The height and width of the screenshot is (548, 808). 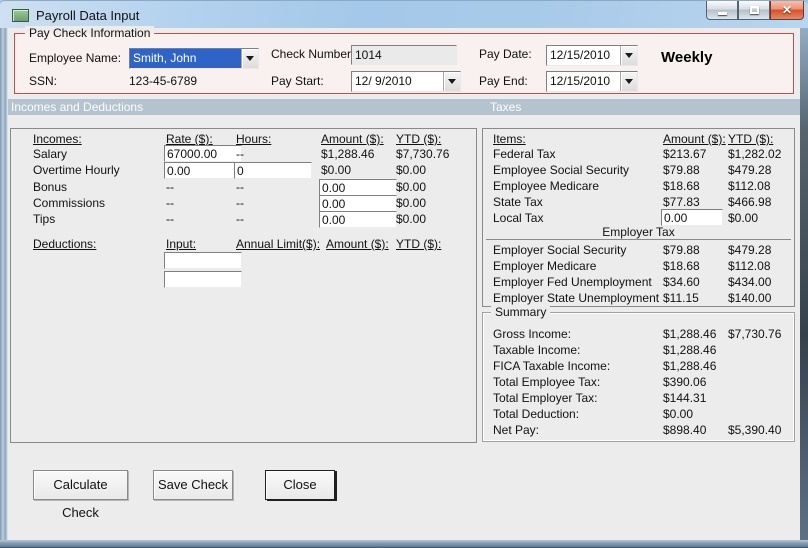 I want to click on commissions-label: Commissions, so click(x=69, y=203).